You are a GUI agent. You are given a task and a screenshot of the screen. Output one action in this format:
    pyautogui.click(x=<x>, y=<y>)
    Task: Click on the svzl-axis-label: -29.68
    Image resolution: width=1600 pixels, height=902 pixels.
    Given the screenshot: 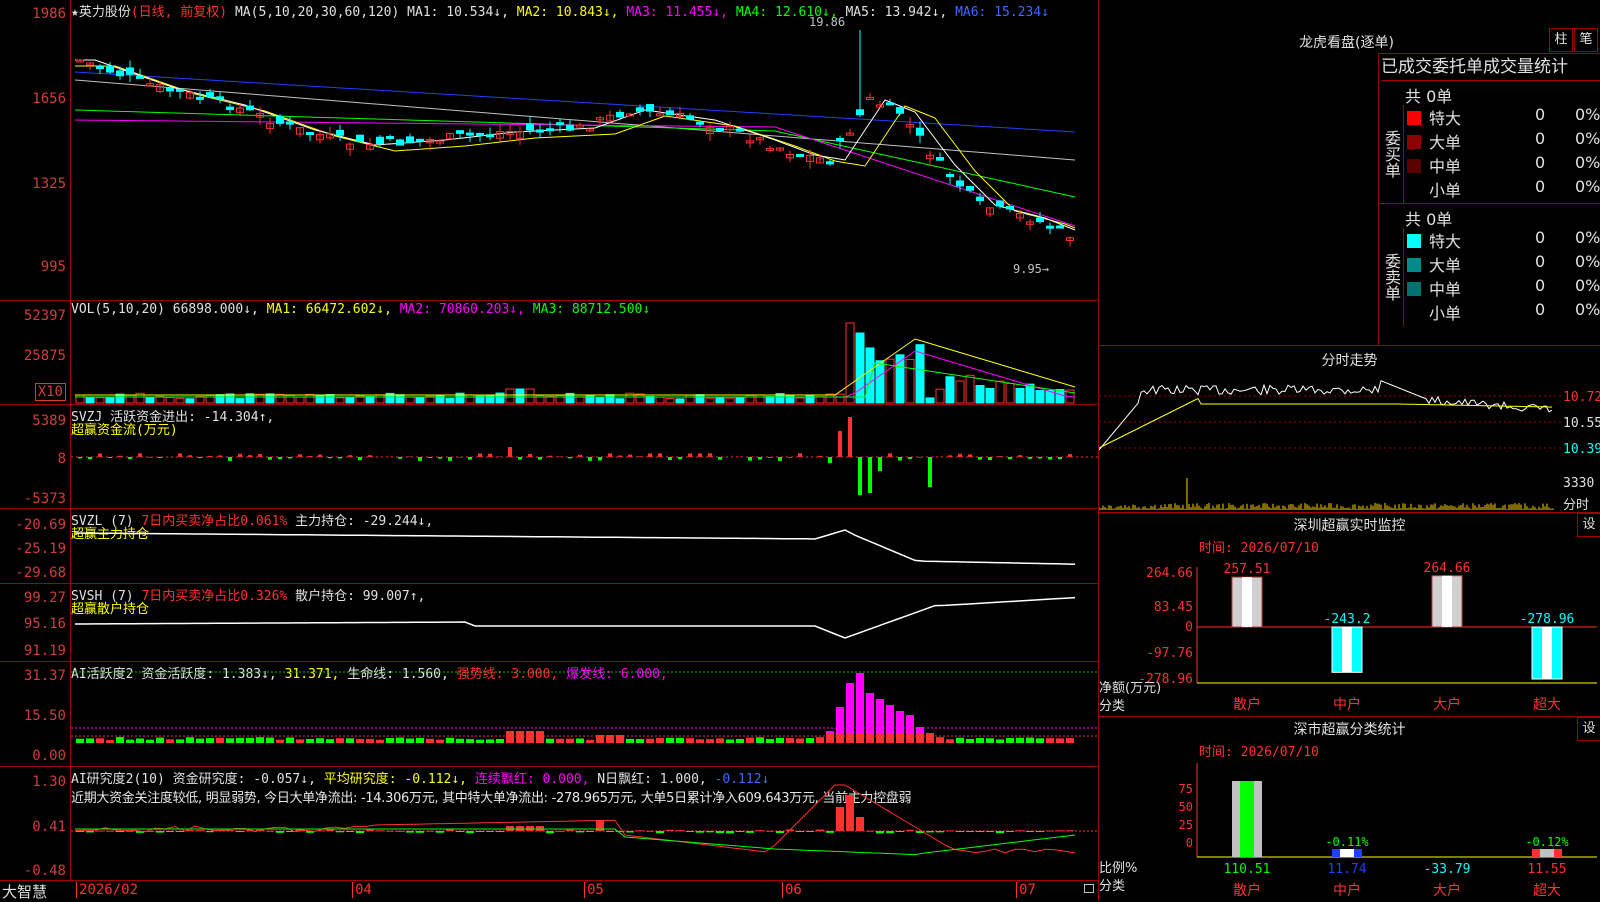 What is the action you would take?
    pyautogui.click(x=40, y=573)
    